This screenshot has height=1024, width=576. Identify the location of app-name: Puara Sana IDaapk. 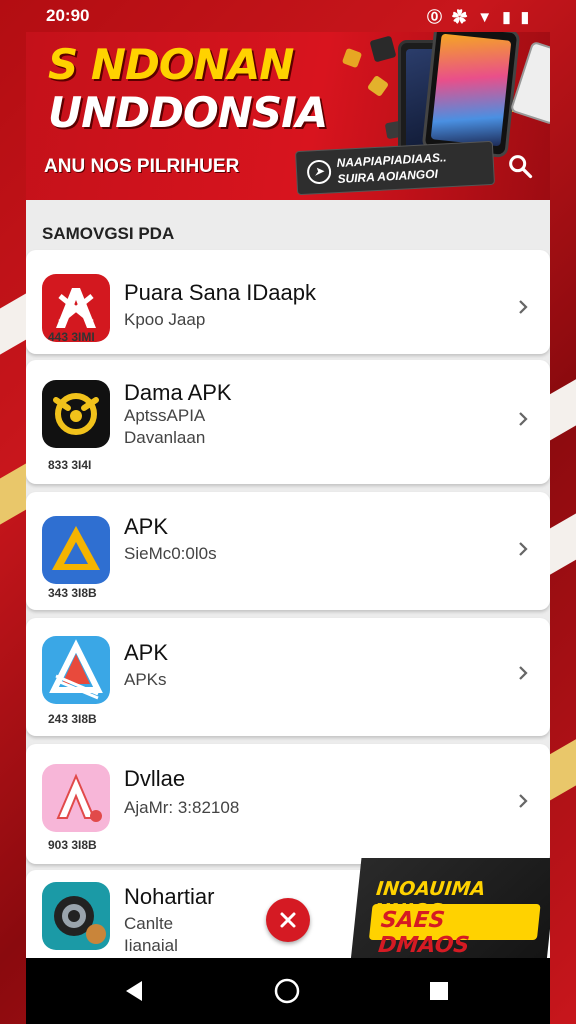
(220, 292).